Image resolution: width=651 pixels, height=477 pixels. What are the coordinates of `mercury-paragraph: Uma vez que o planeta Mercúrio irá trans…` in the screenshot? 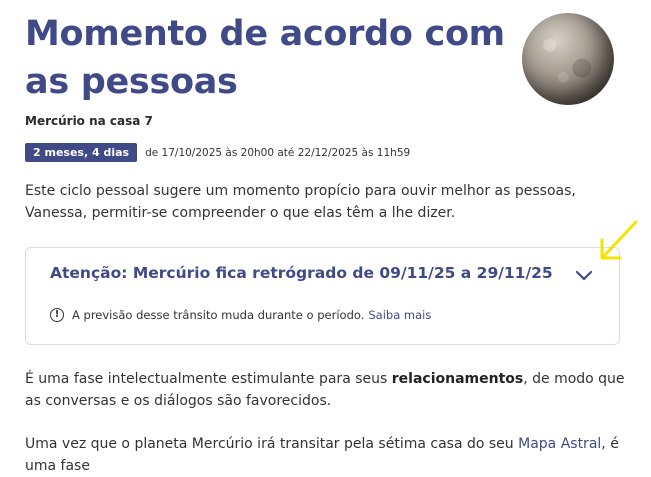 It's located at (325, 455).